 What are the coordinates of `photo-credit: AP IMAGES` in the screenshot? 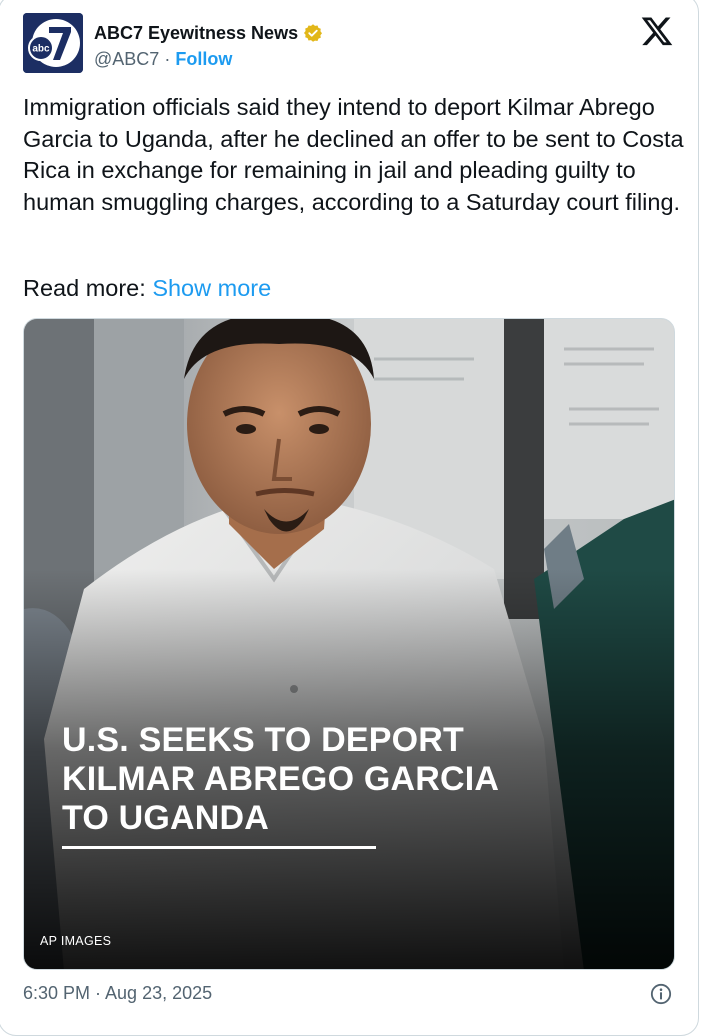 It's located at (76, 941).